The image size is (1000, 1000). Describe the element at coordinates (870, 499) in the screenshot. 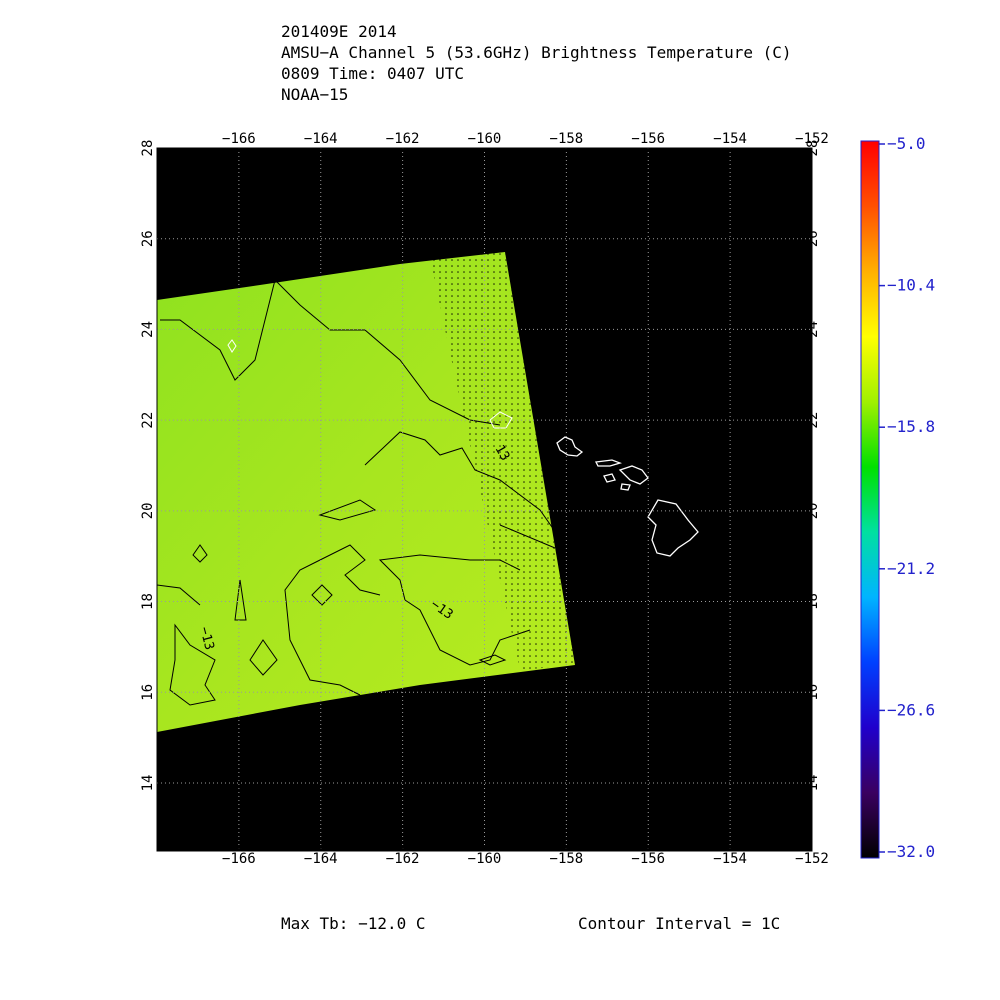

I see `colorbar` at that location.